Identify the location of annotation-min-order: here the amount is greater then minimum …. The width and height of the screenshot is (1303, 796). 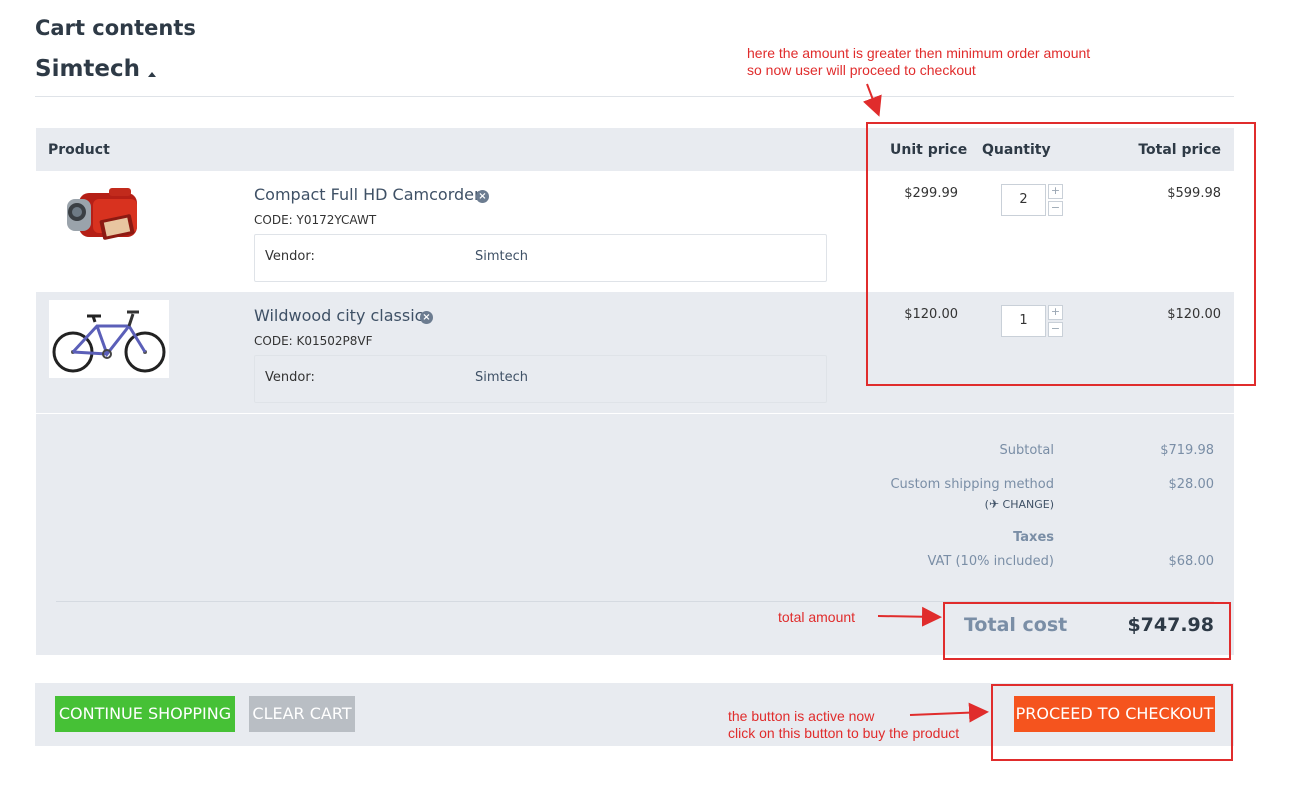
(918, 62).